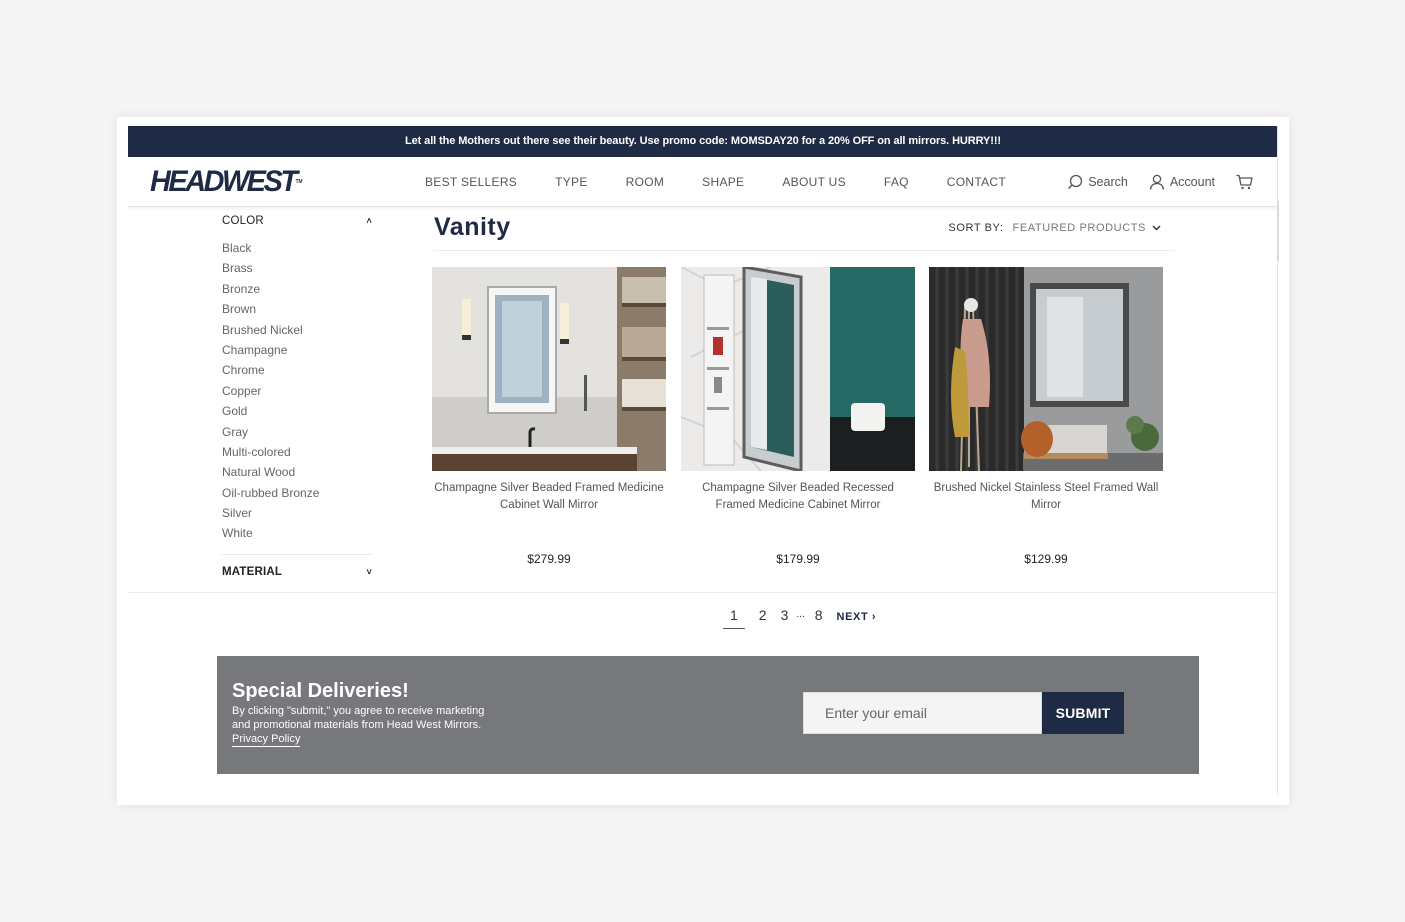 This screenshot has width=1405, height=922. Describe the element at coordinates (723, 182) in the screenshot. I see `nav-shape: SHAPE` at that location.